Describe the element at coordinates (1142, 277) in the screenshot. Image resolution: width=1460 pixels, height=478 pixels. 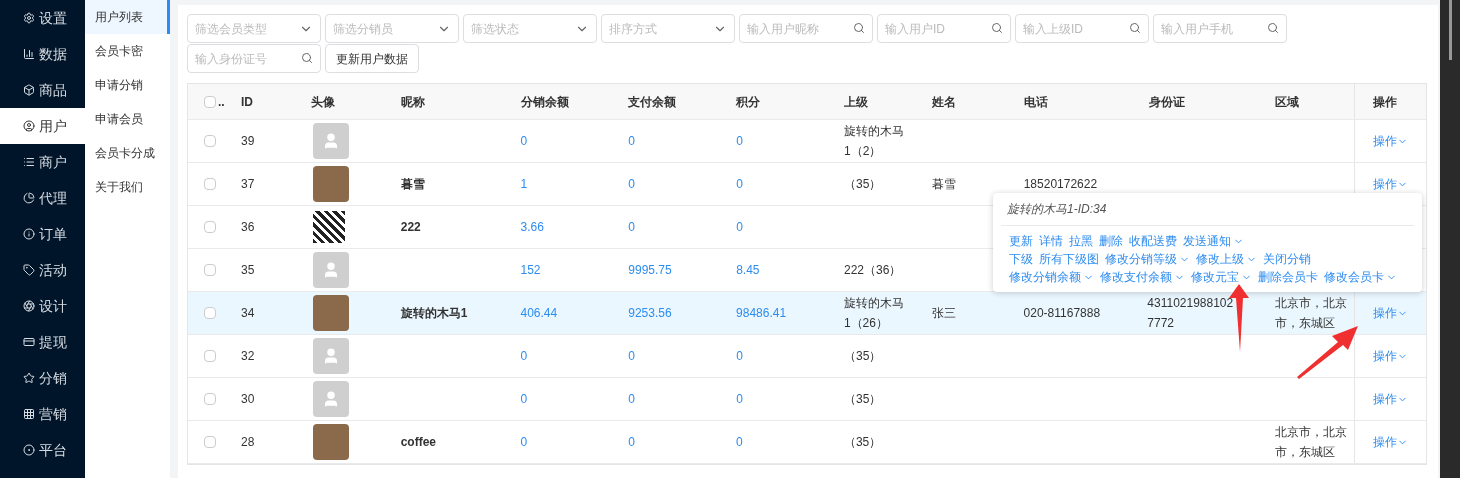
I see `popover-action-link: 修改支付余额` at that location.